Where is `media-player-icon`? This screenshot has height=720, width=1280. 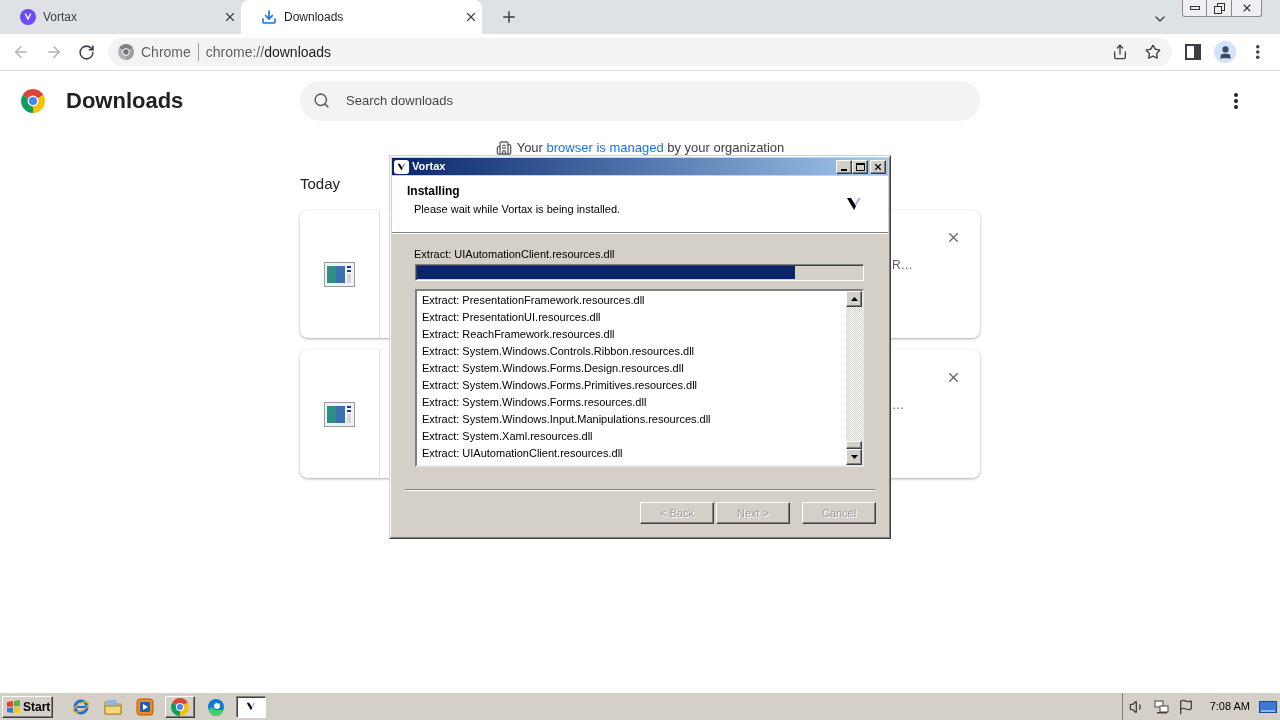
media-player-icon is located at coordinates (144, 706).